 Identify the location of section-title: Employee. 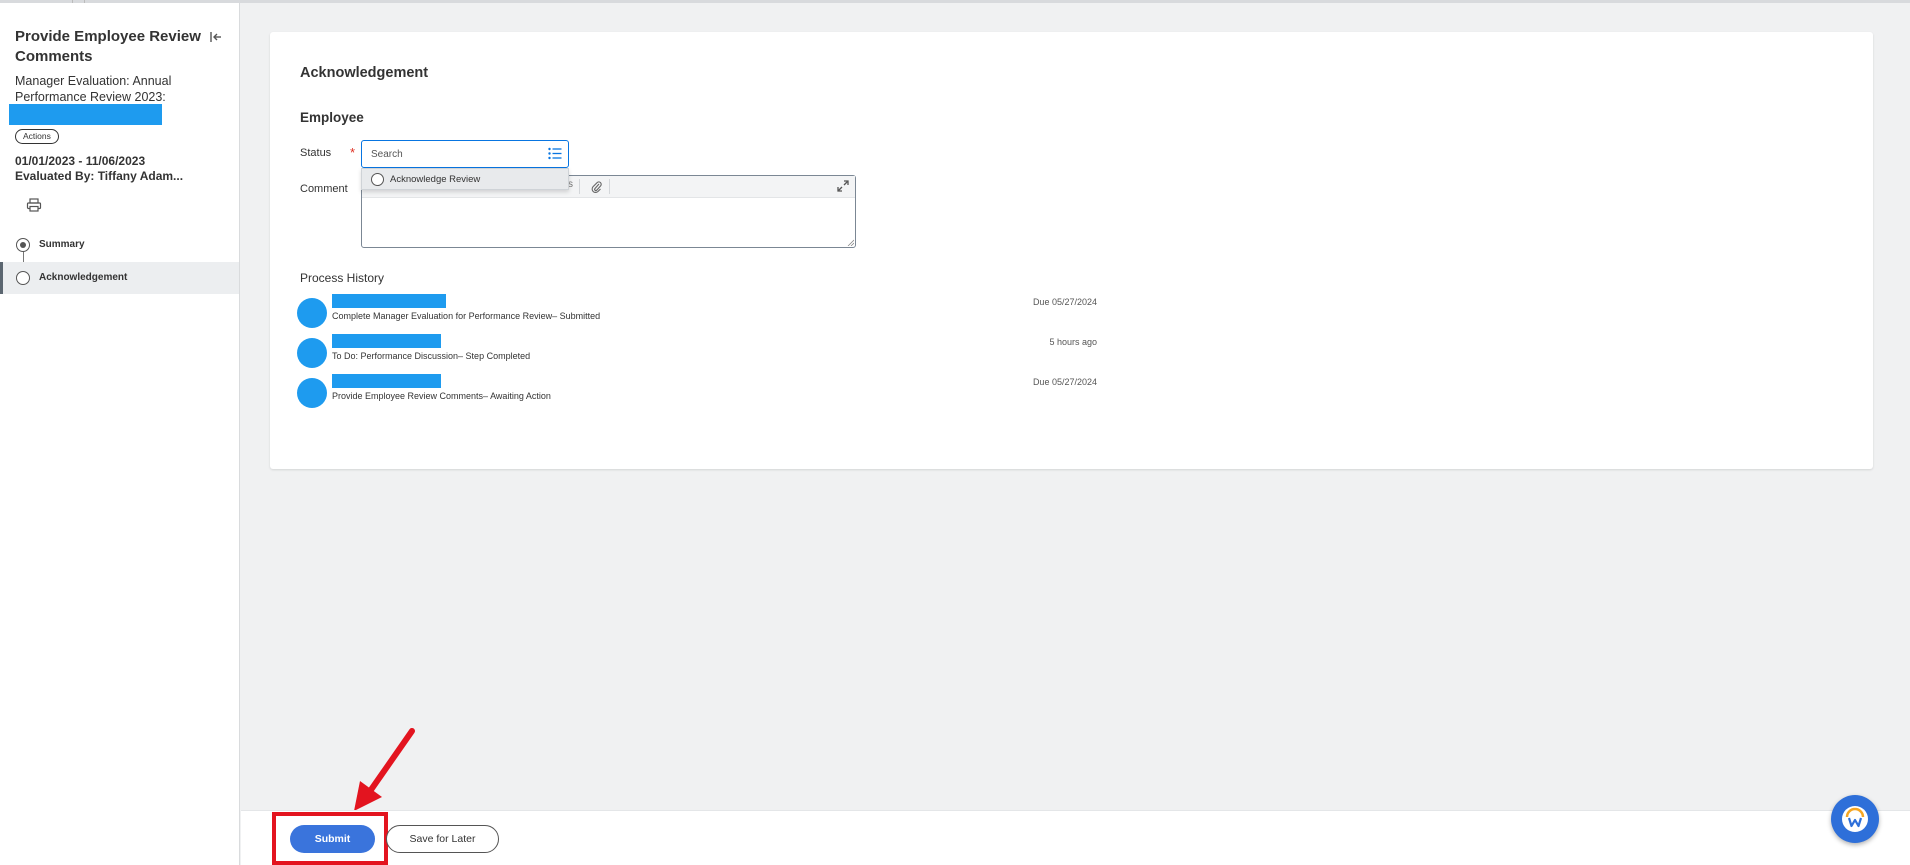
(332, 117).